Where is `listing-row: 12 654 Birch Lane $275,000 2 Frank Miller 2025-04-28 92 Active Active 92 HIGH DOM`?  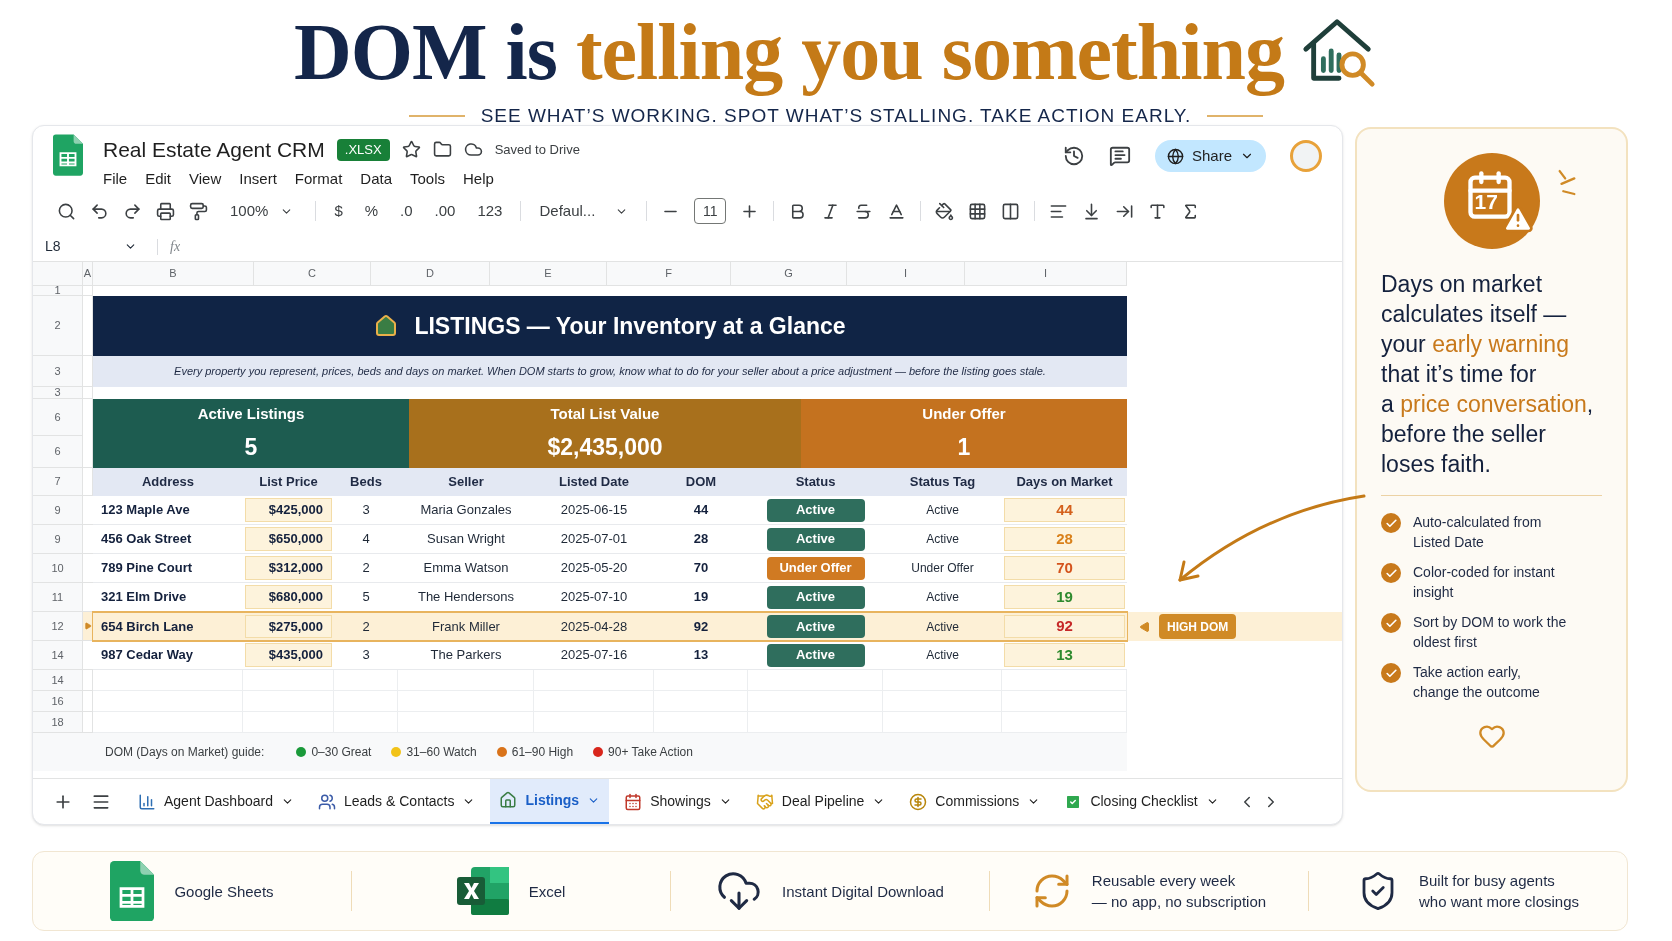 listing-row: 12 654 Birch Lane $275,000 2 Frank Miller 2025-04-28 92 Active Active 92 HIGH DOM is located at coordinates (687, 626).